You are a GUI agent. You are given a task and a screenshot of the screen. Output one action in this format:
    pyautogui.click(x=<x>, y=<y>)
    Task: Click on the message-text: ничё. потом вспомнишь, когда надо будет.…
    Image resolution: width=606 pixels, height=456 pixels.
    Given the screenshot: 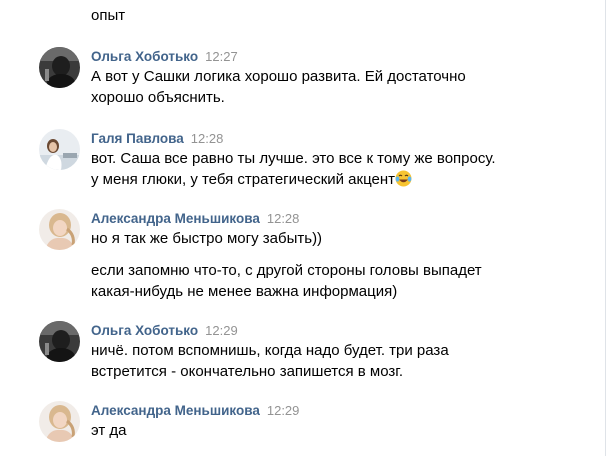 What is the action you would take?
    pyautogui.click(x=306, y=361)
    